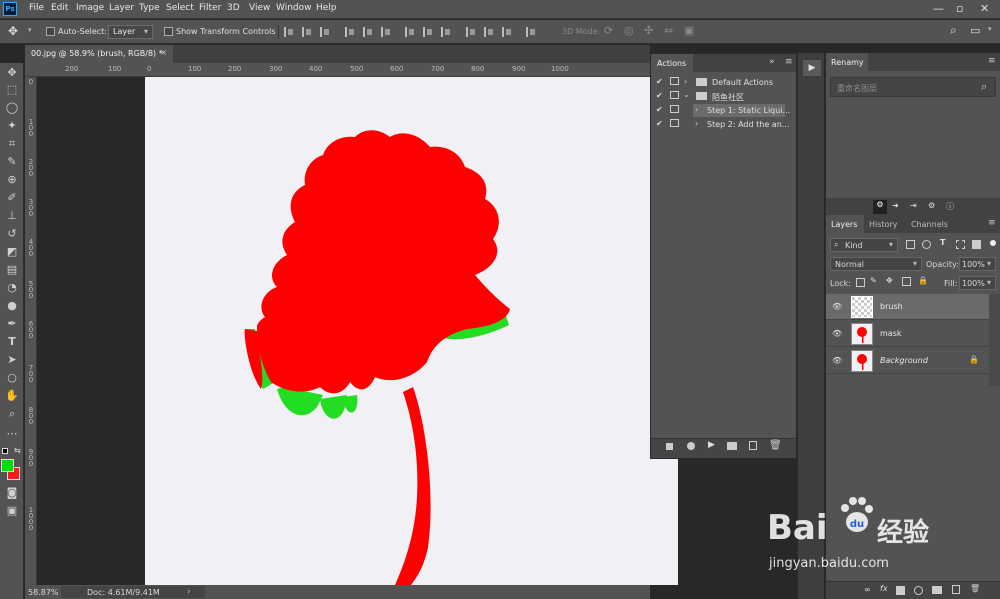 This screenshot has height=599, width=1000. What do you see at coordinates (12, 180) in the screenshot?
I see `healing-tool-icon: ⊕` at bounding box center [12, 180].